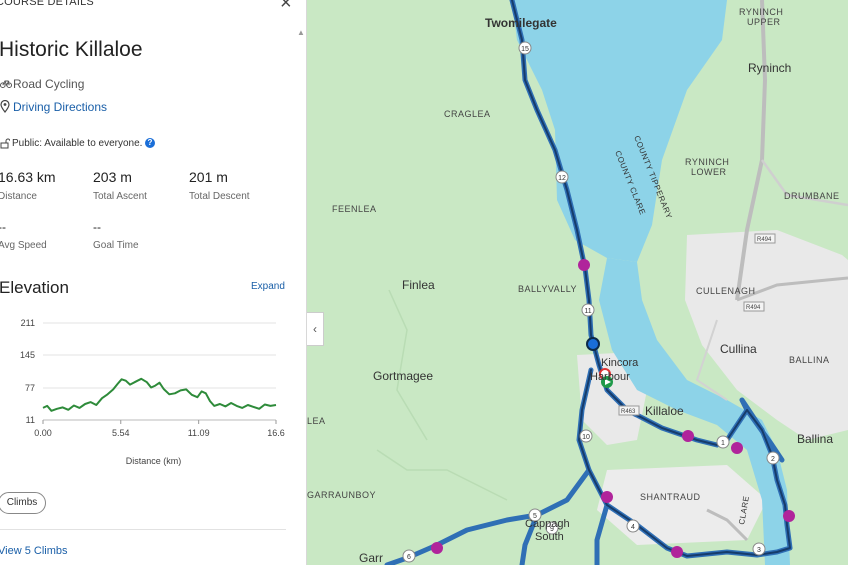 The image size is (848, 565). Describe the element at coordinates (670, 497) in the screenshot. I see `place-label: SHANTRAUD` at that location.